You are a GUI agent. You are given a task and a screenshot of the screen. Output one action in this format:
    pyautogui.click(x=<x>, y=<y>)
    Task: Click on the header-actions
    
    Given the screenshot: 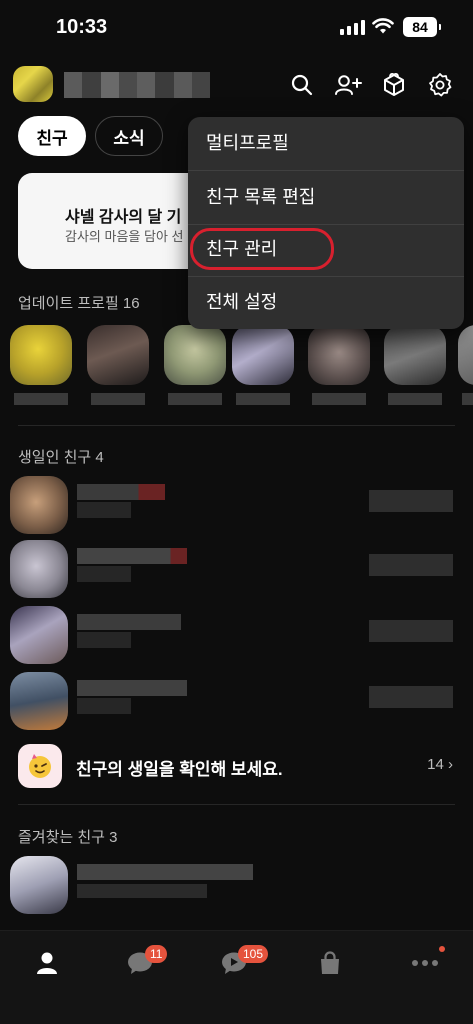 What is the action you would take?
    pyautogui.click(x=370, y=84)
    